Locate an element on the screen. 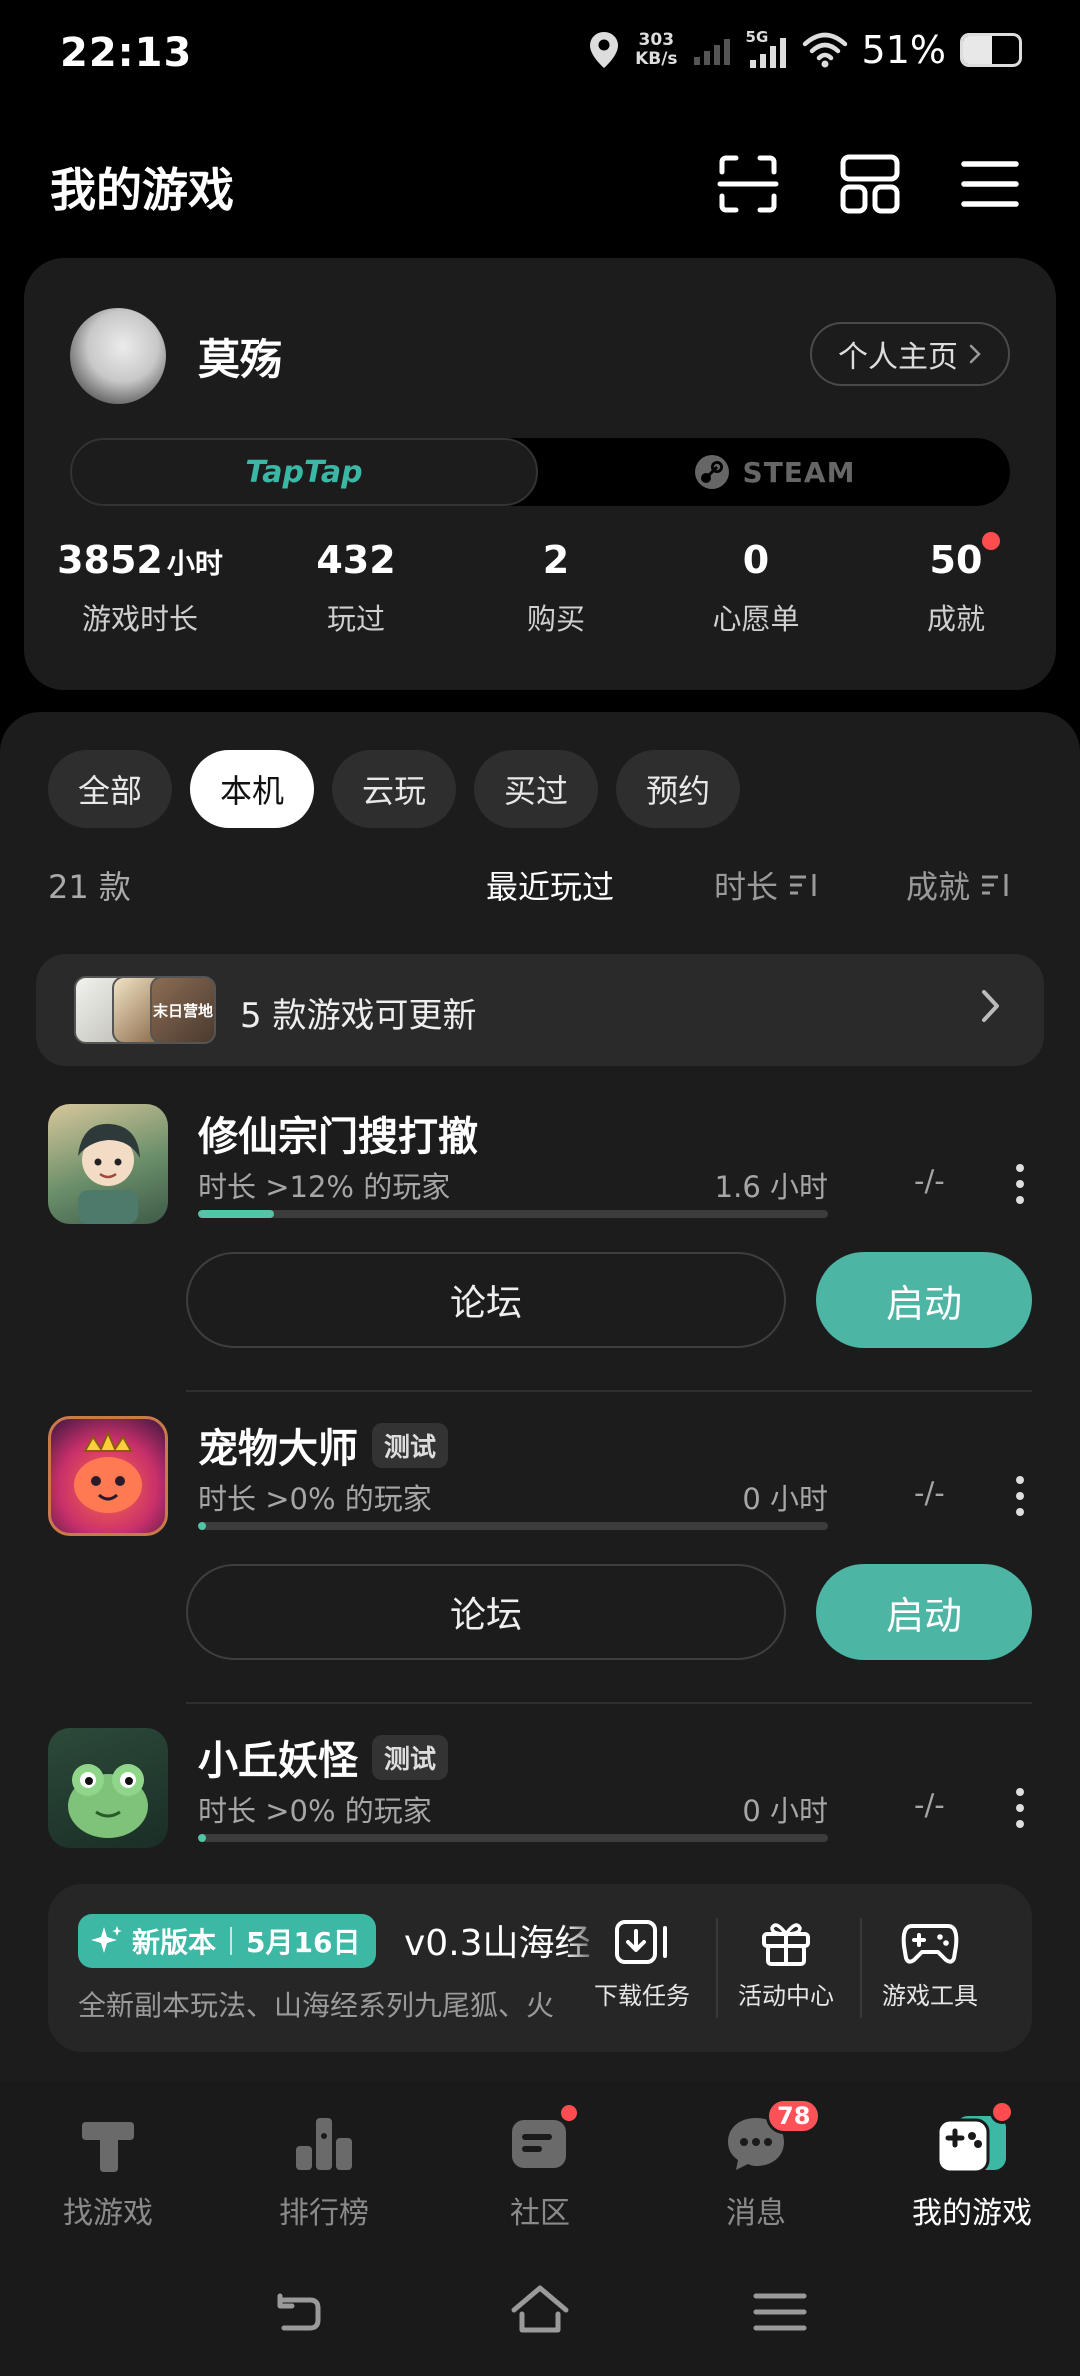 The image size is (1080, 2376). status-indicators: 303 KB/s 5G 51% is located at coordinates (804, 50).